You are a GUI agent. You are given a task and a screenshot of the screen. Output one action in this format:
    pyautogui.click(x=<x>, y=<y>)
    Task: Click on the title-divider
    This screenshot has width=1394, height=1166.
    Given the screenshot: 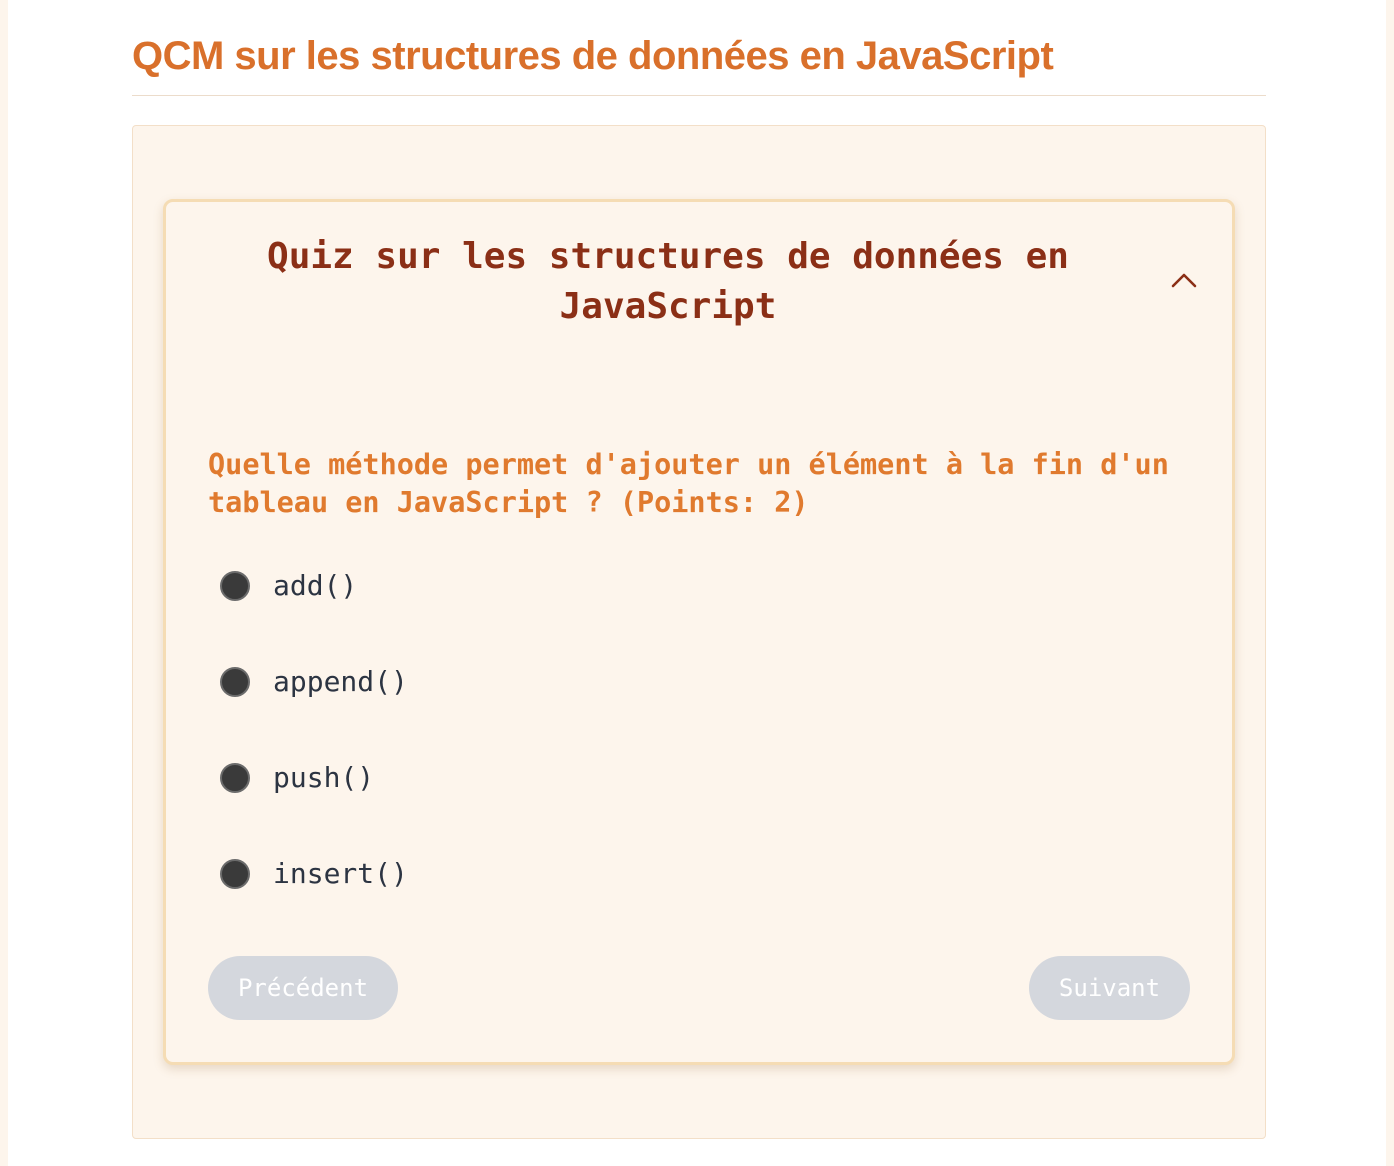 What is the action you would take?
    pyautogui.click(x=699, y=95)
    